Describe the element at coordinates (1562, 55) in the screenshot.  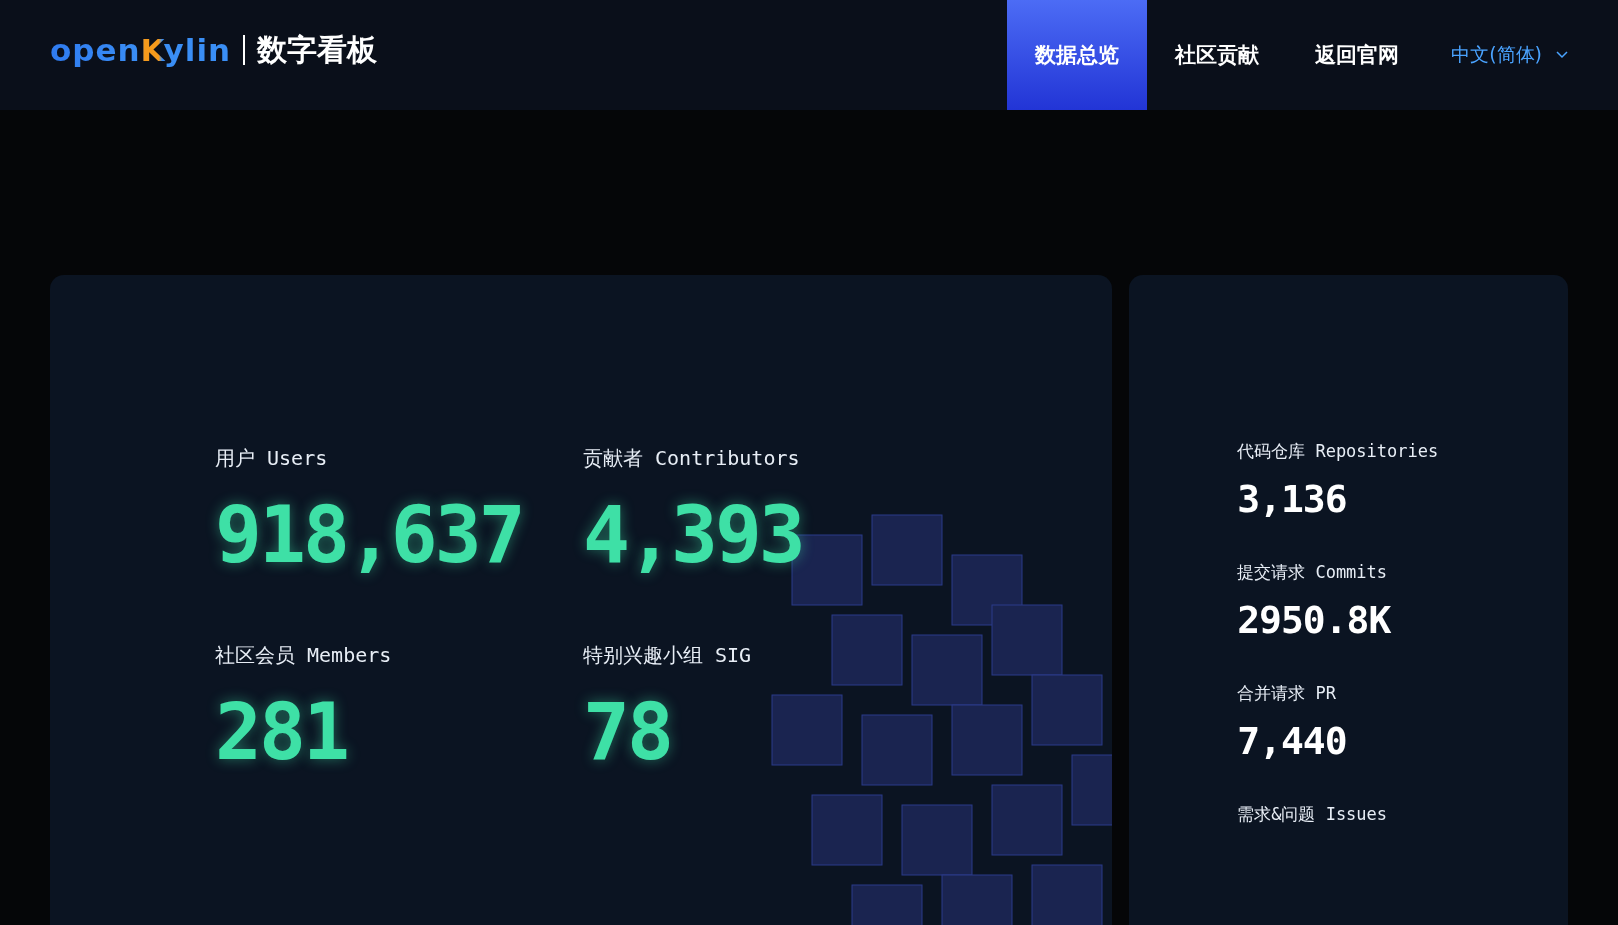
I see `chevron-down-icon` at that location.